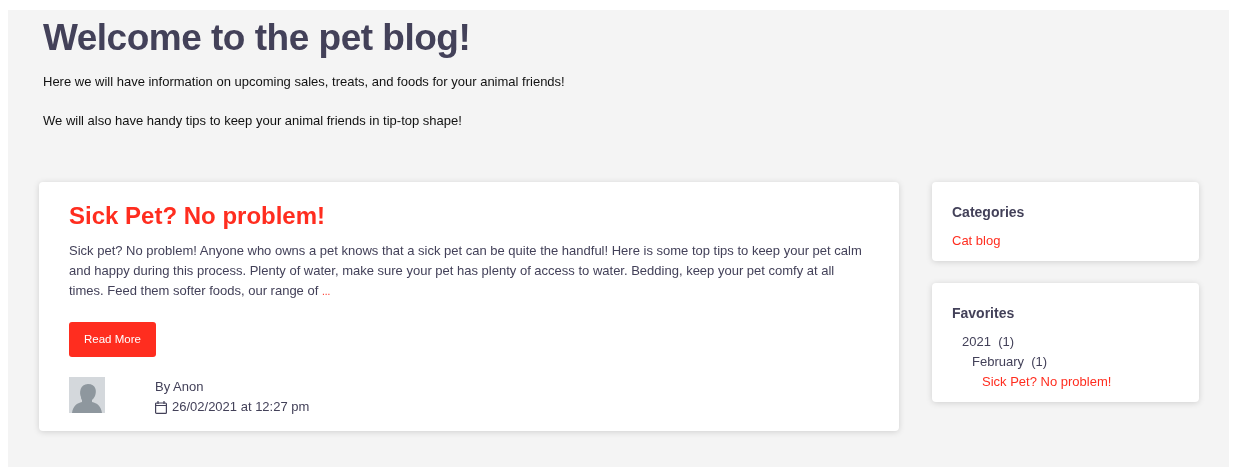  Describe the element at coordinates (989, 213) in the screenshot. I see `widget-title: Categories` at that location.